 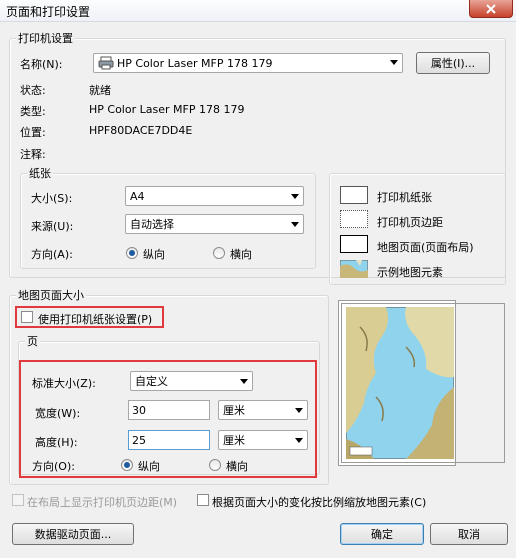 What do you see at coordinates (64, 383) in the screenshot?
I see `standard-size-label: 标准大小(Z):` at bounding box center [64, 383].